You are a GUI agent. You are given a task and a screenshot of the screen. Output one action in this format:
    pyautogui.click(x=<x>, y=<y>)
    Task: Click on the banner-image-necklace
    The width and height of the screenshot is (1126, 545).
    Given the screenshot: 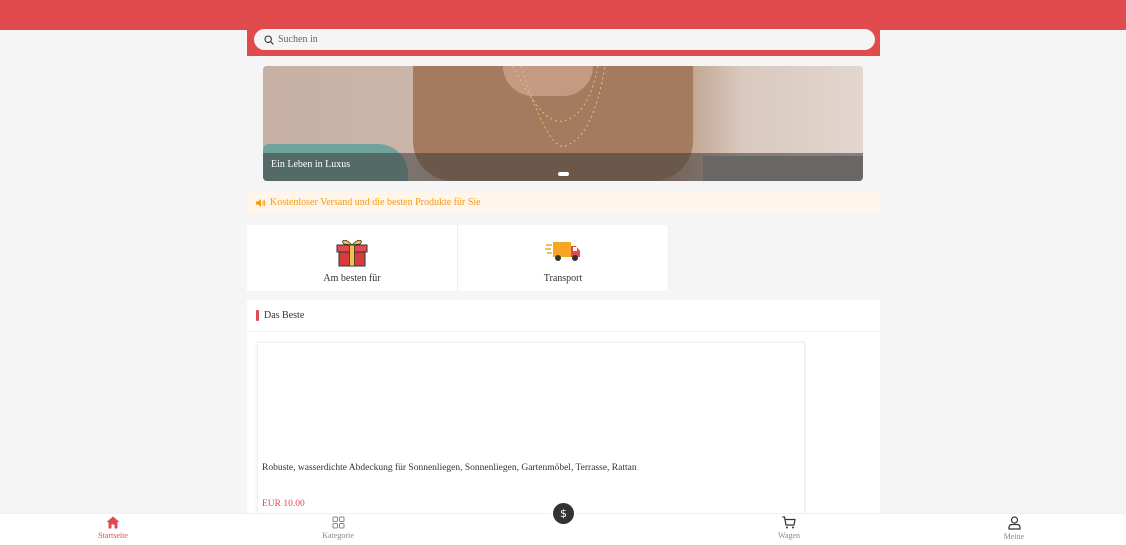 What is the action you would take?
    pyautogui.click(x=559, y=106)
    